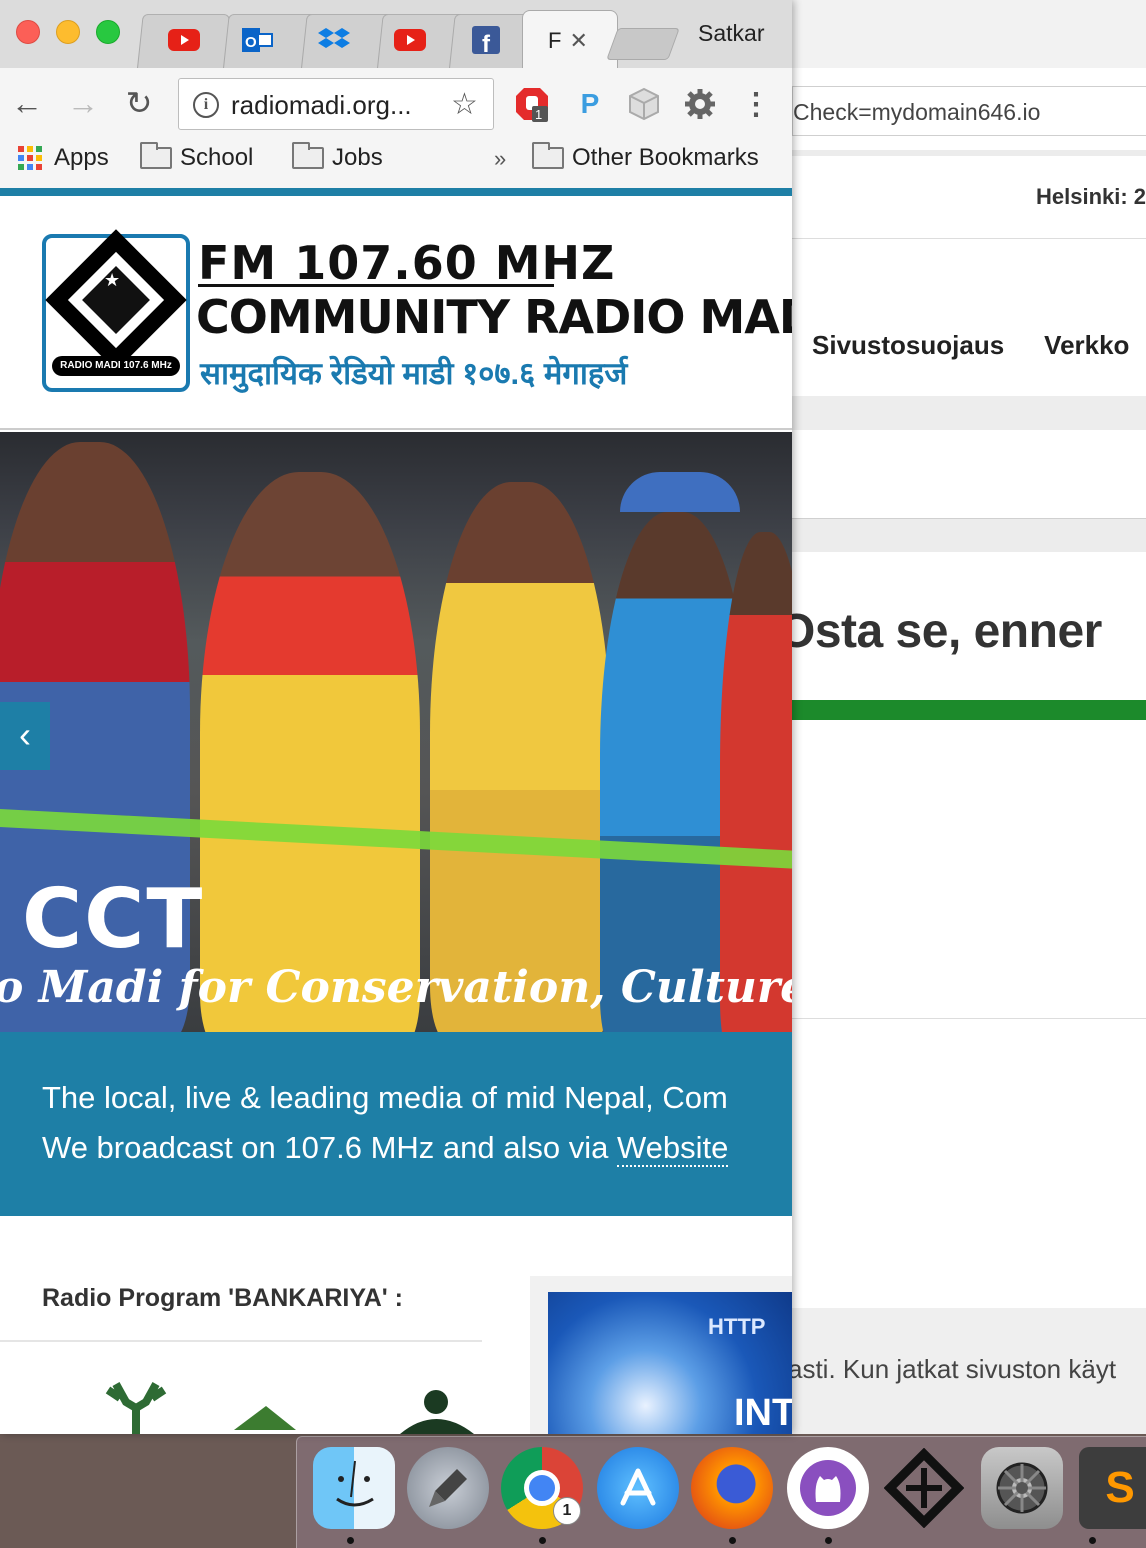 The image size is (1146, 1548). I want to click on background-cookie-text: asti. Kun jatkat sivuston käyt, so click(952, 1369).